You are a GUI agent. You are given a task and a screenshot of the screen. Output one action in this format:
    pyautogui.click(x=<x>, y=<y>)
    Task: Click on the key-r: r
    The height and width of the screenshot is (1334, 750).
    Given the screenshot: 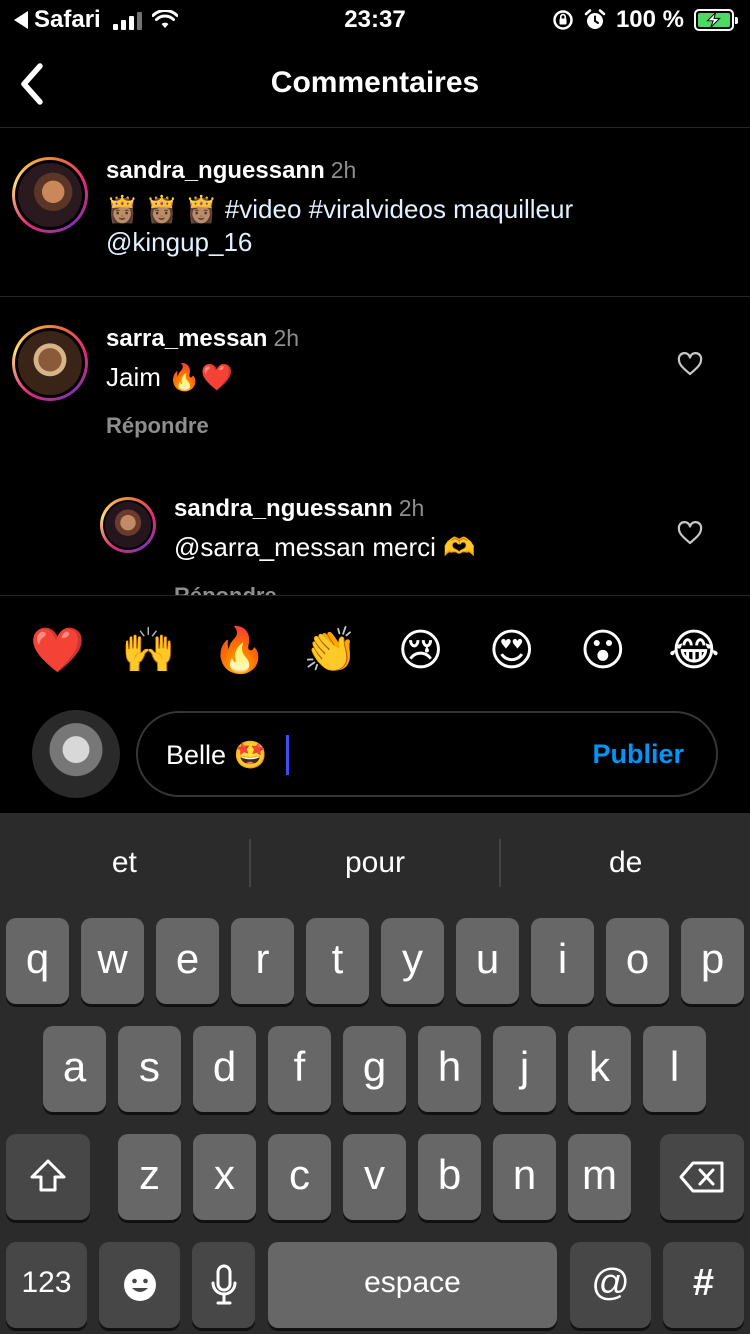 What is the action you would take?
    pyautogui.click(x=262, y=961)
    